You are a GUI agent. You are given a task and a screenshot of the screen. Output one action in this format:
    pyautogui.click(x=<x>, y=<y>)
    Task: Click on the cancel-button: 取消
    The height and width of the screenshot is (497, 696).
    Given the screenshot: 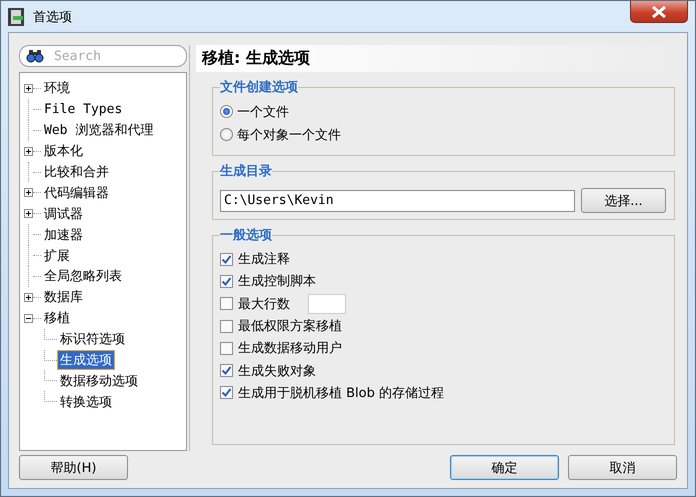 What is the action you would take?
    pyautogui.click(x=622, y=467)
    